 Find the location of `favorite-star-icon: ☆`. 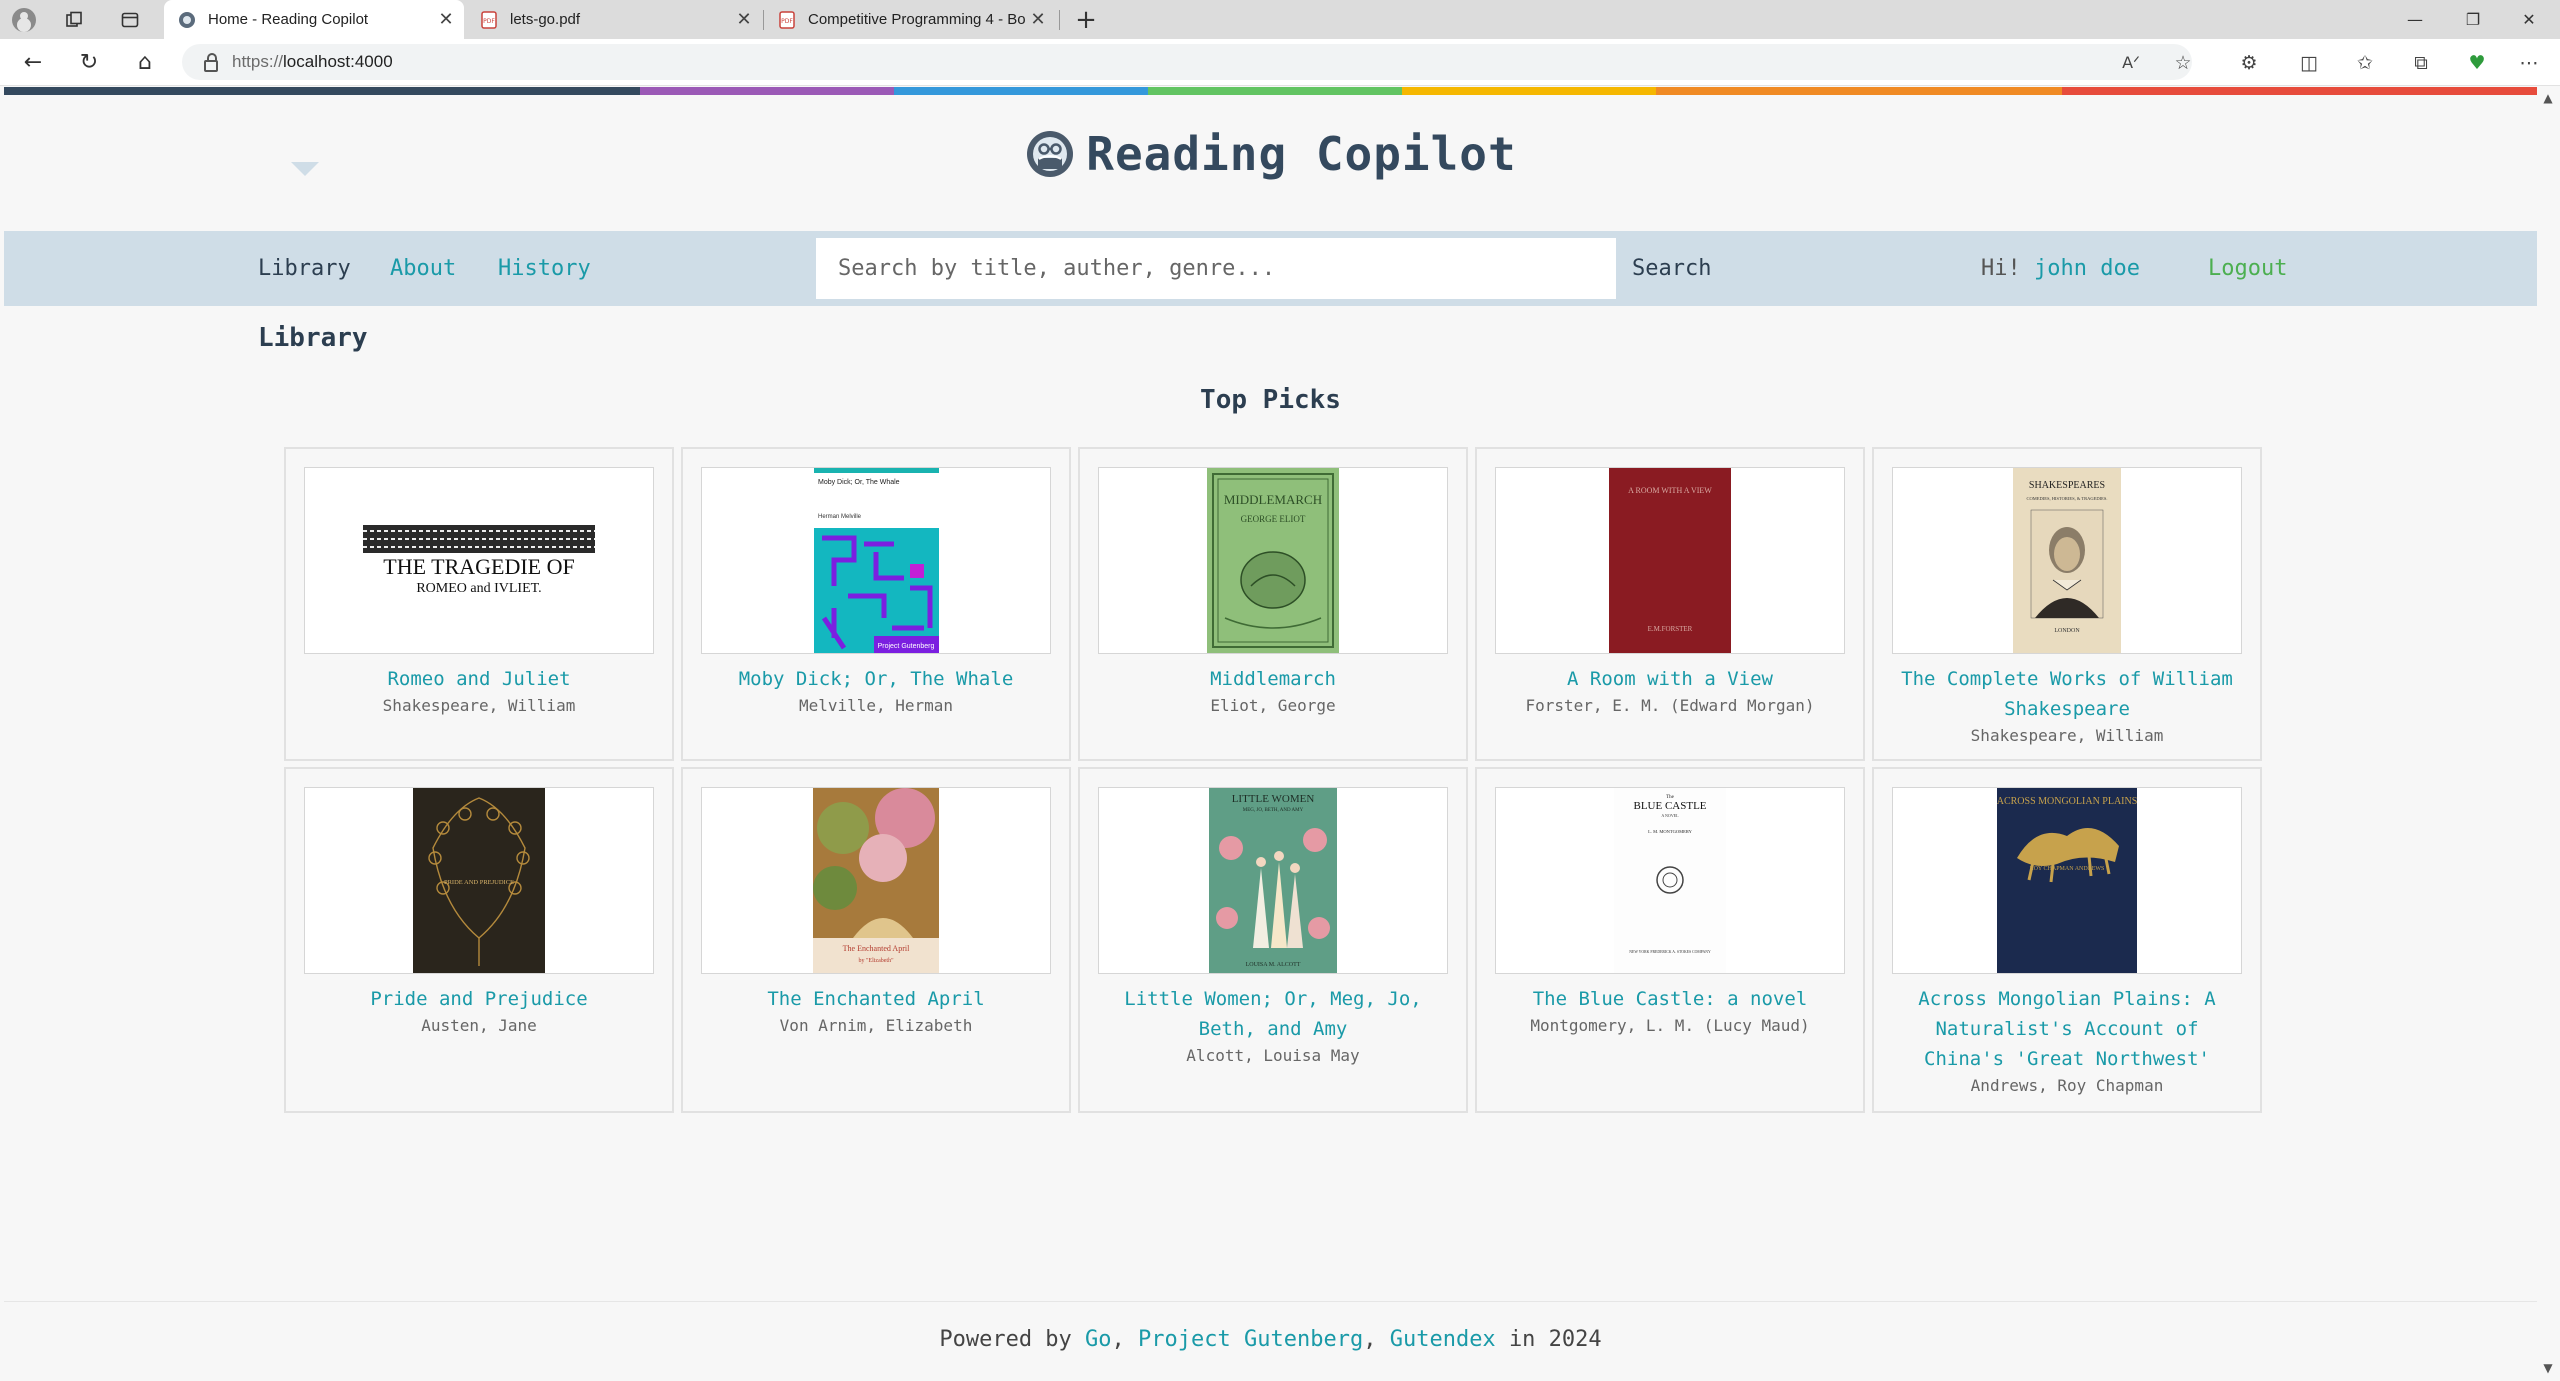

favorite-star-icon: ☆ is located at coordinates (2183, 63).